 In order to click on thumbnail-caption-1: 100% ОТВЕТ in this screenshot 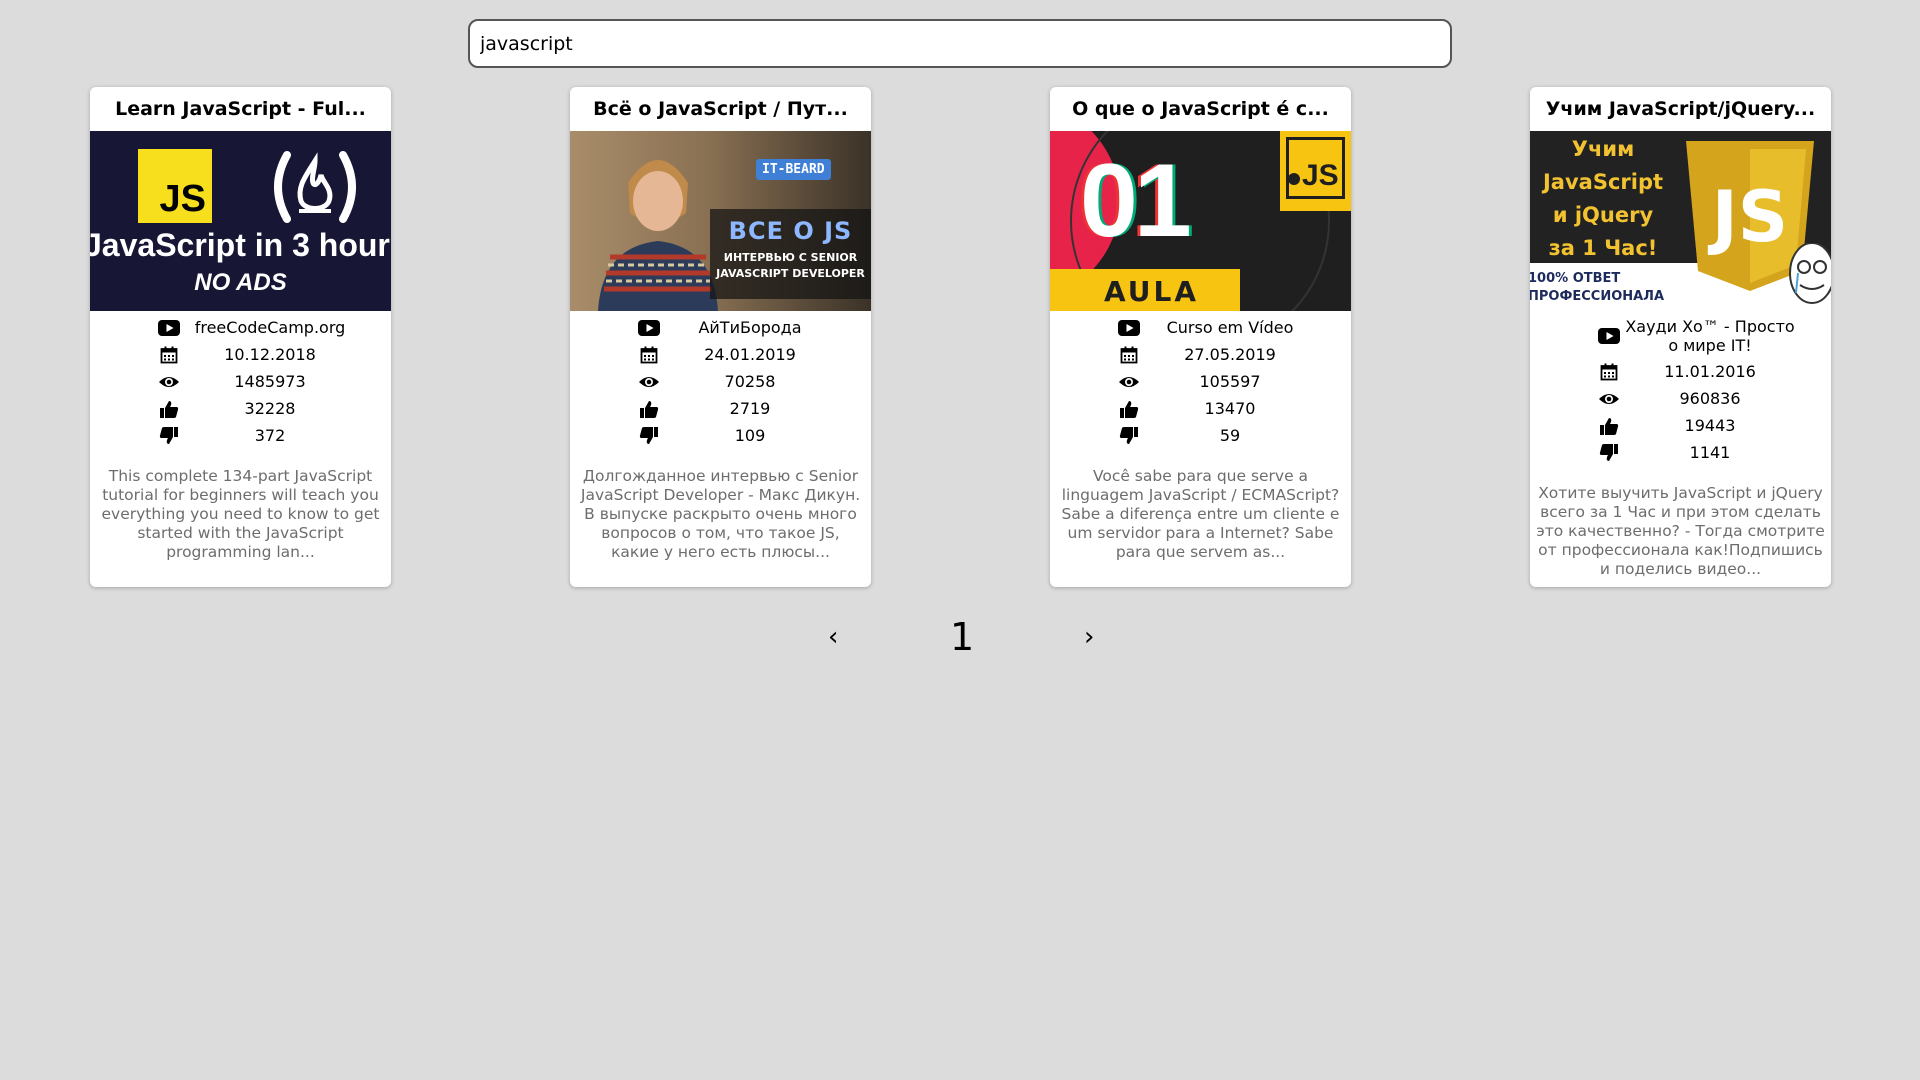, I will do `click(1575, 278)`.